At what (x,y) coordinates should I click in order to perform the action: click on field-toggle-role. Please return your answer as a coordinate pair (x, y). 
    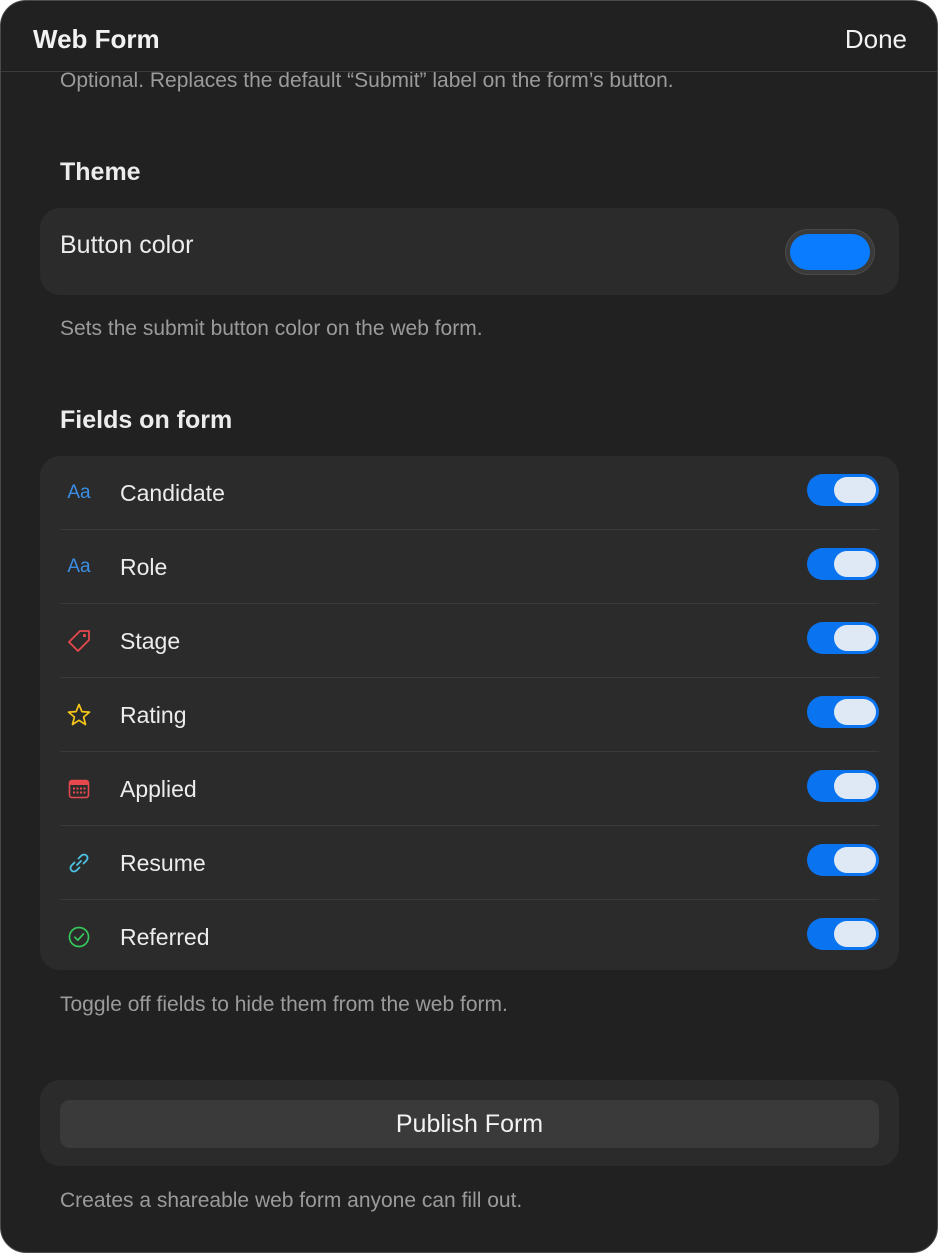
    Looking at the image, I should click on (843, 564).